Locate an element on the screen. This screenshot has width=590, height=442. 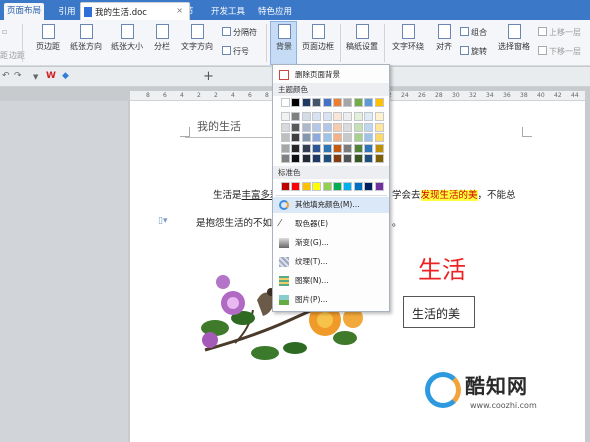
close-icon: × is located at coordinates (179, 10).